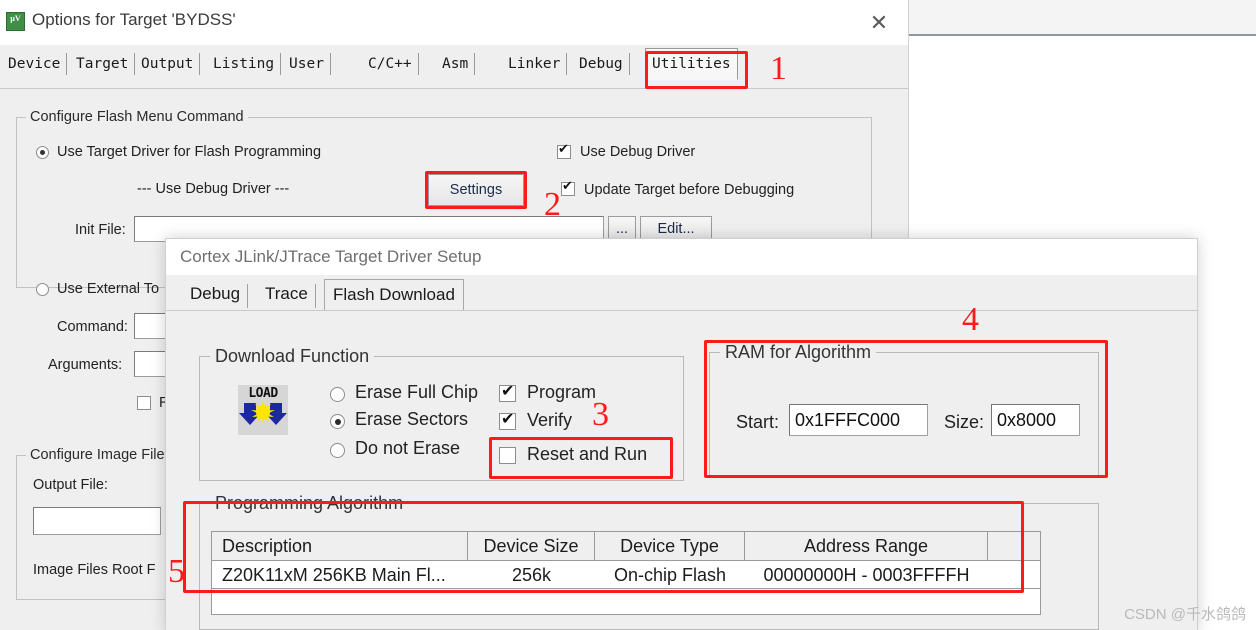 This screenshot has height=630, width=1256. What do you see at coordinates (408, 448) in the screenshot?
I see `do-not-erase-label: Do not Erase` at bounding box center [408, 448].